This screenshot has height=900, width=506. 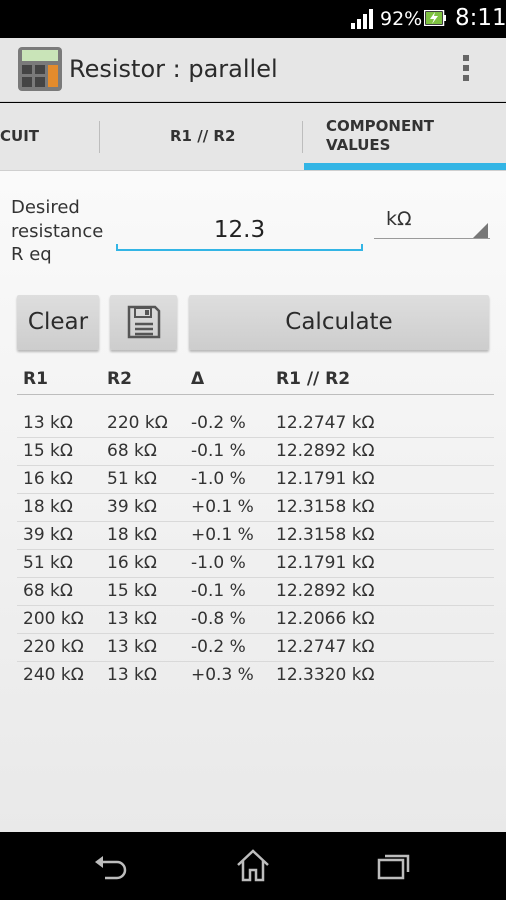 I want to click on spinner-dropdown-icon, so click(x=480, y=230).